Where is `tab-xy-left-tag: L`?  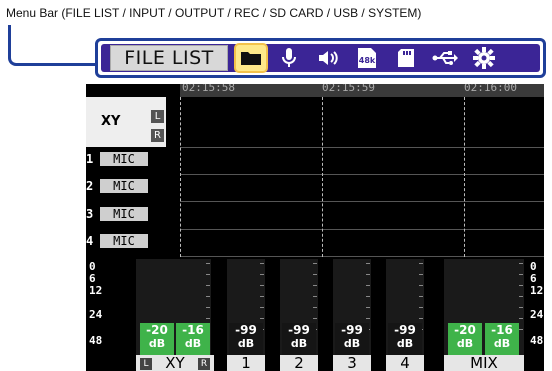
tab-xy-left-tag: L is located at coordinates (146, 364).